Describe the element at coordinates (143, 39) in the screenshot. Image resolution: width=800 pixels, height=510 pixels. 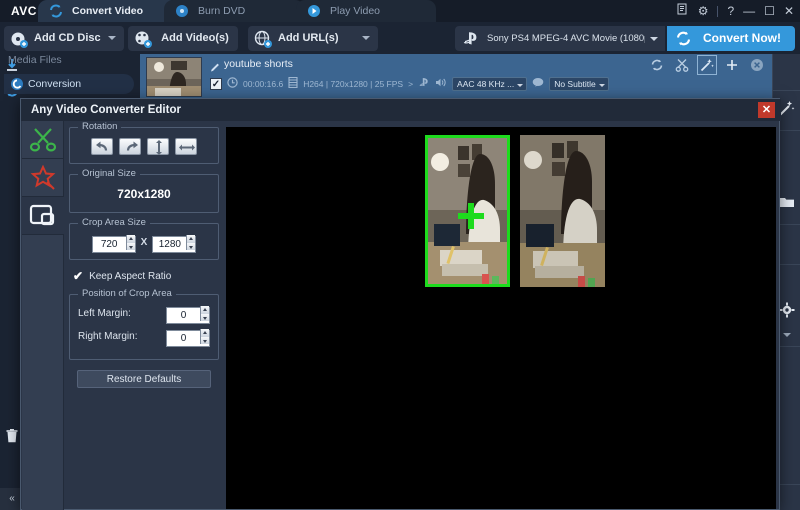
I see `video-add-icon` at that location.